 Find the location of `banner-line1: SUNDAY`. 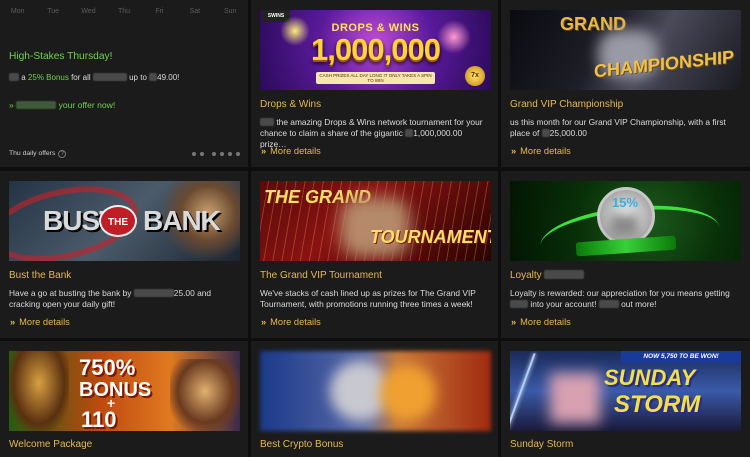

banner-line1: SUNDAY is located at coordinates (650, 377).